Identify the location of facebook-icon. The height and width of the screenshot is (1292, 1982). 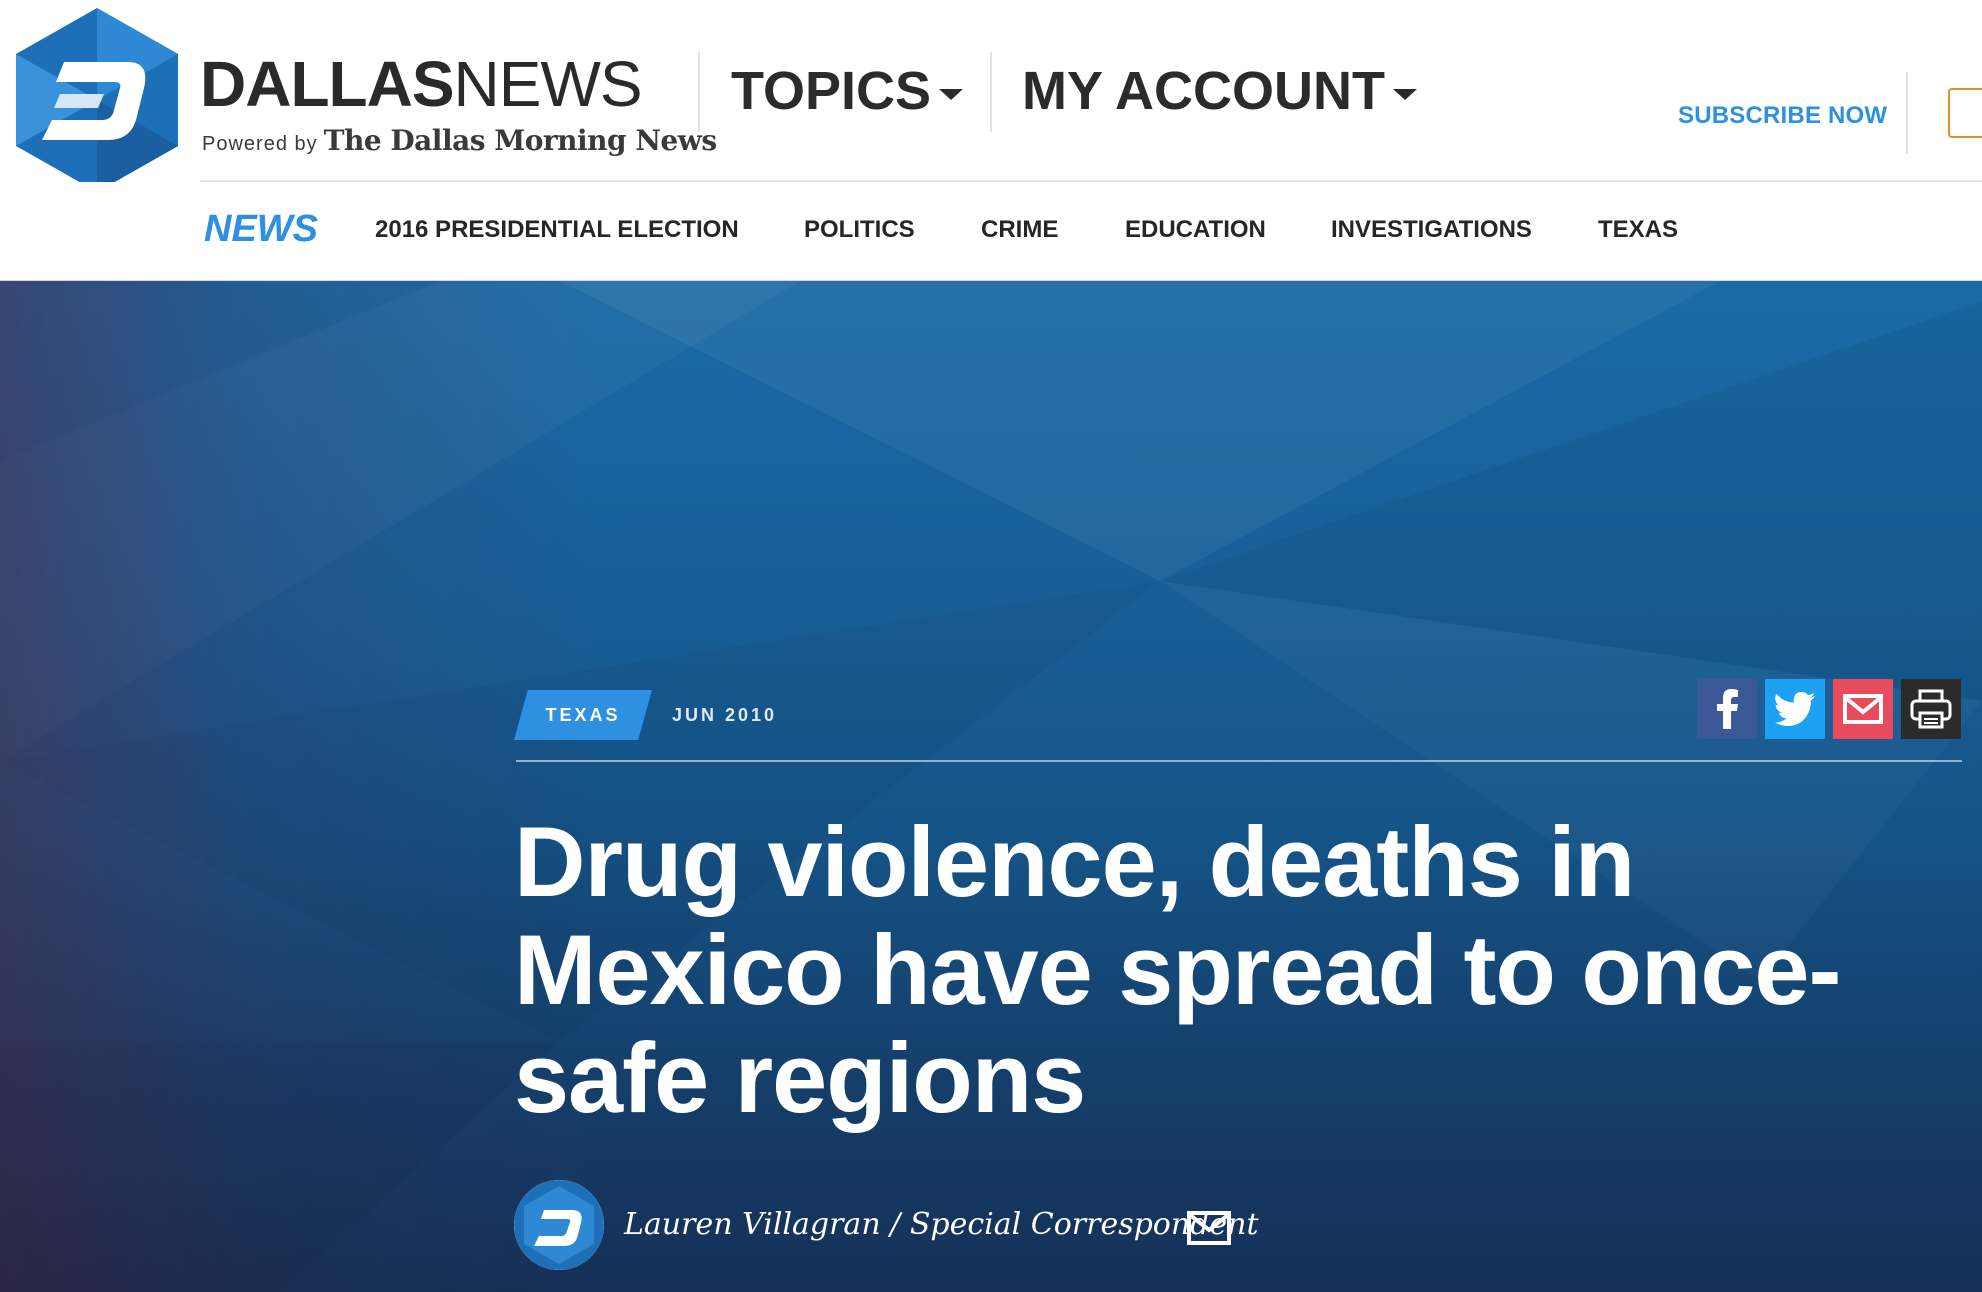
(1727, 709).